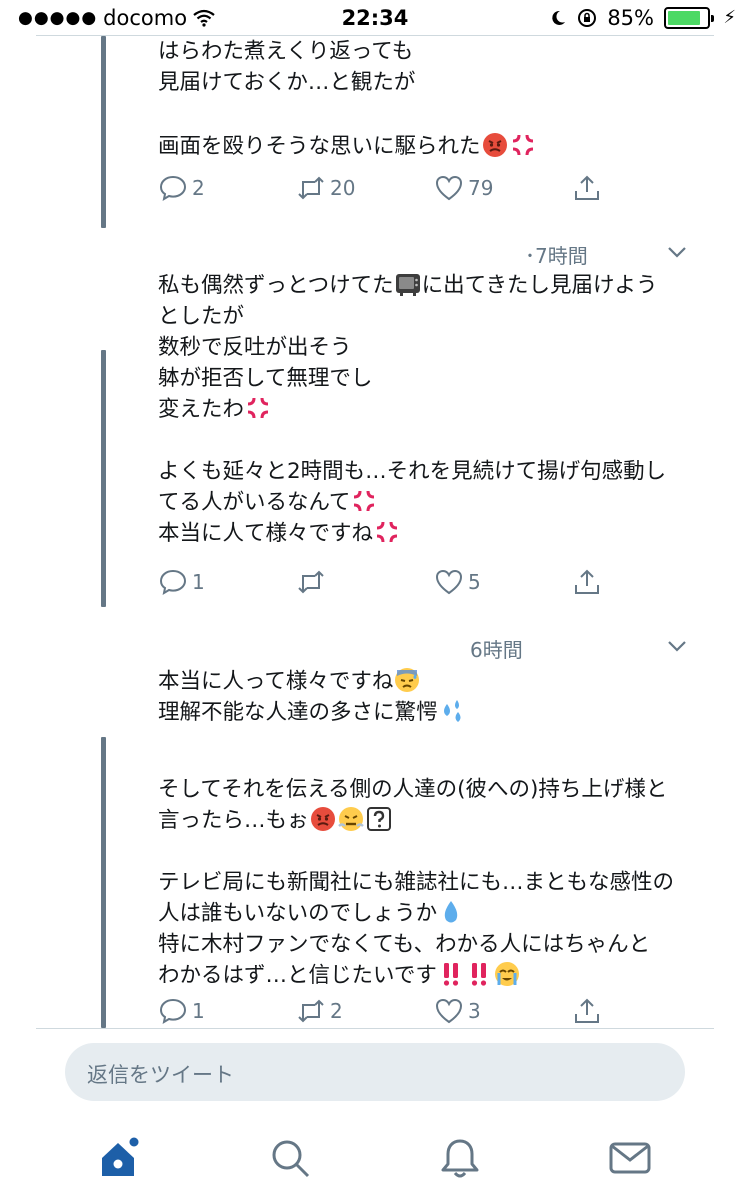 This screenshot has height=1203, width=750. I want to click on like-count: 3, so click(474, 1011).